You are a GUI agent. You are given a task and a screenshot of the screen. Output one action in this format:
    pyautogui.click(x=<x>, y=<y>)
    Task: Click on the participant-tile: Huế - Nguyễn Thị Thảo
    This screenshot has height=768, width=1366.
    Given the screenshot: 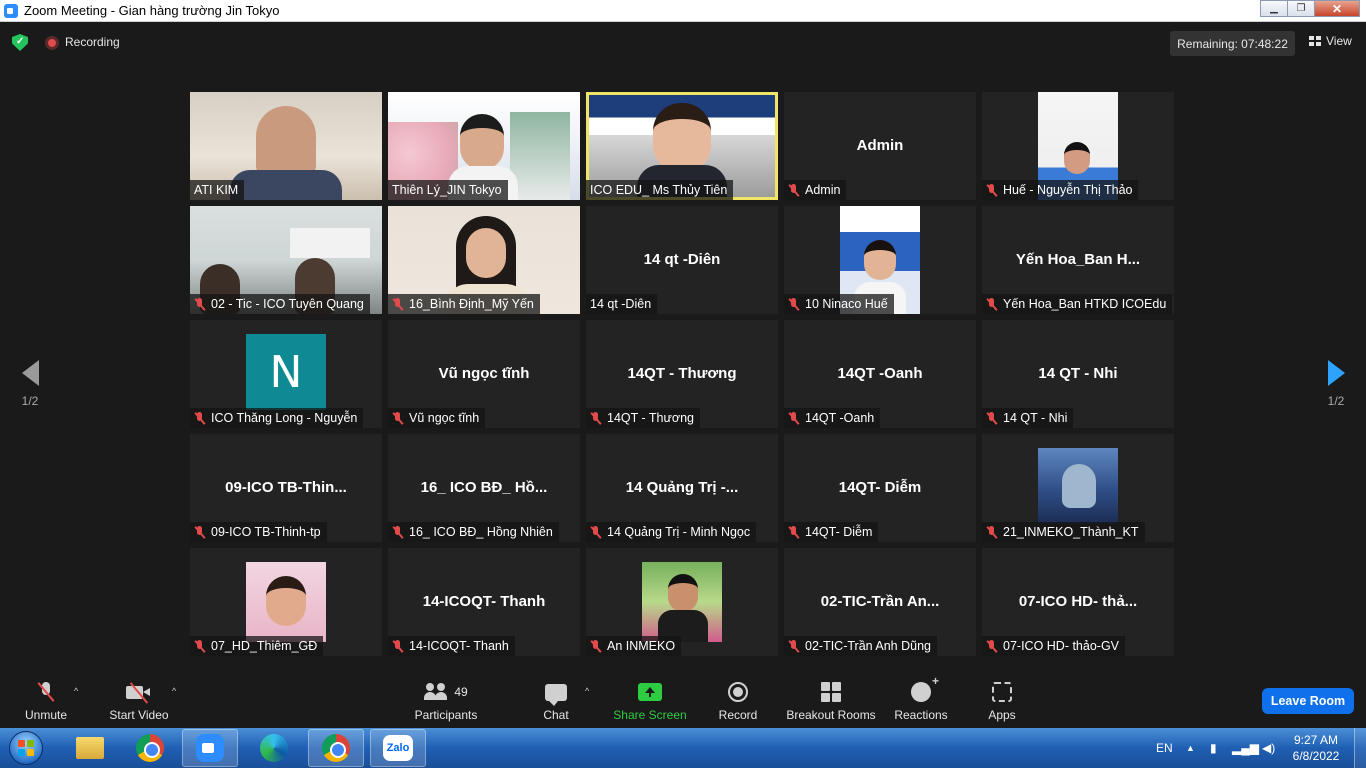 What is the action you would take?
    pyautogui.click(x=1078, y=146)
    